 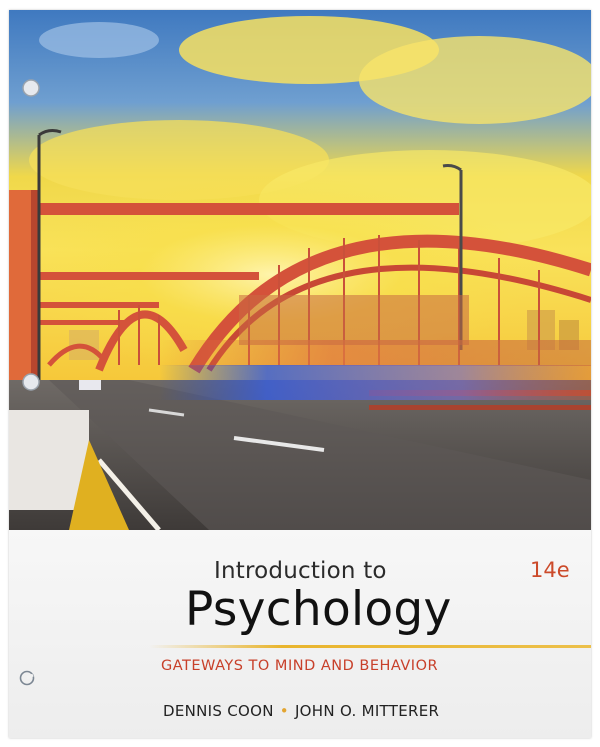 What do you see at coordinates (218, 711) in the screenshot?
I see `author-name: DENNIS COON` at bounding box center [218, 711].